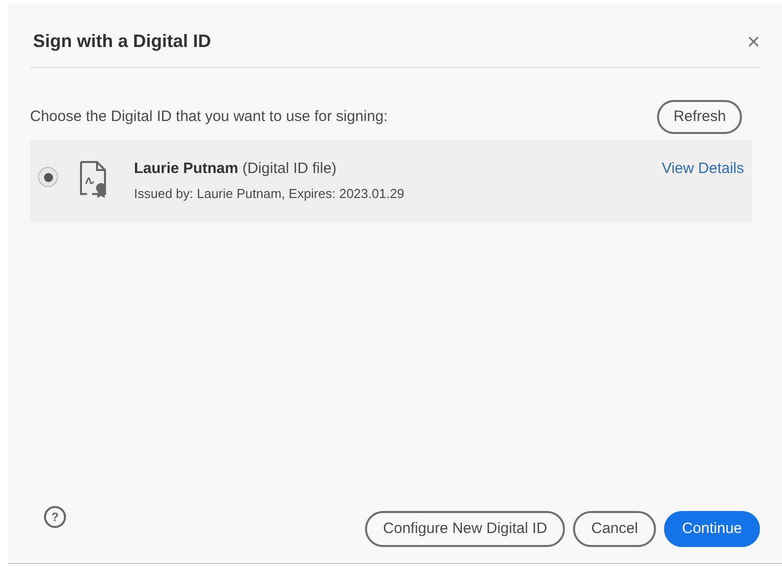 The image size is (782, 567). What do you see at coordinates (270, 193) in the screenshot?
I see `digital-id-issuer: Issued by: Laurie Putnam, Expires: 2023.01.29` at bounding box center [270, 193].